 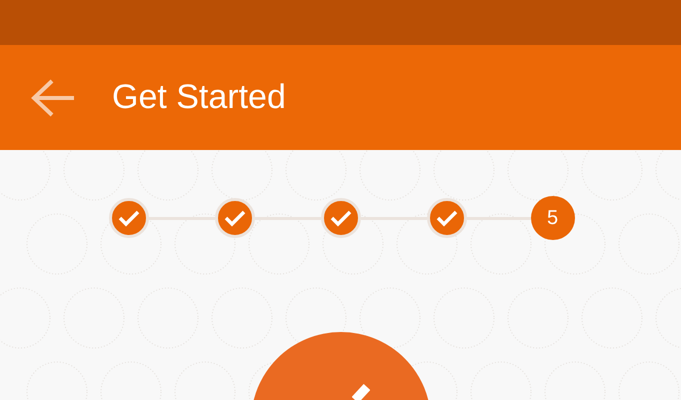 What do you see at coordinates (552, 218) in the screenshot?
I see `current-step: 5` at bounding box center [552, 218].